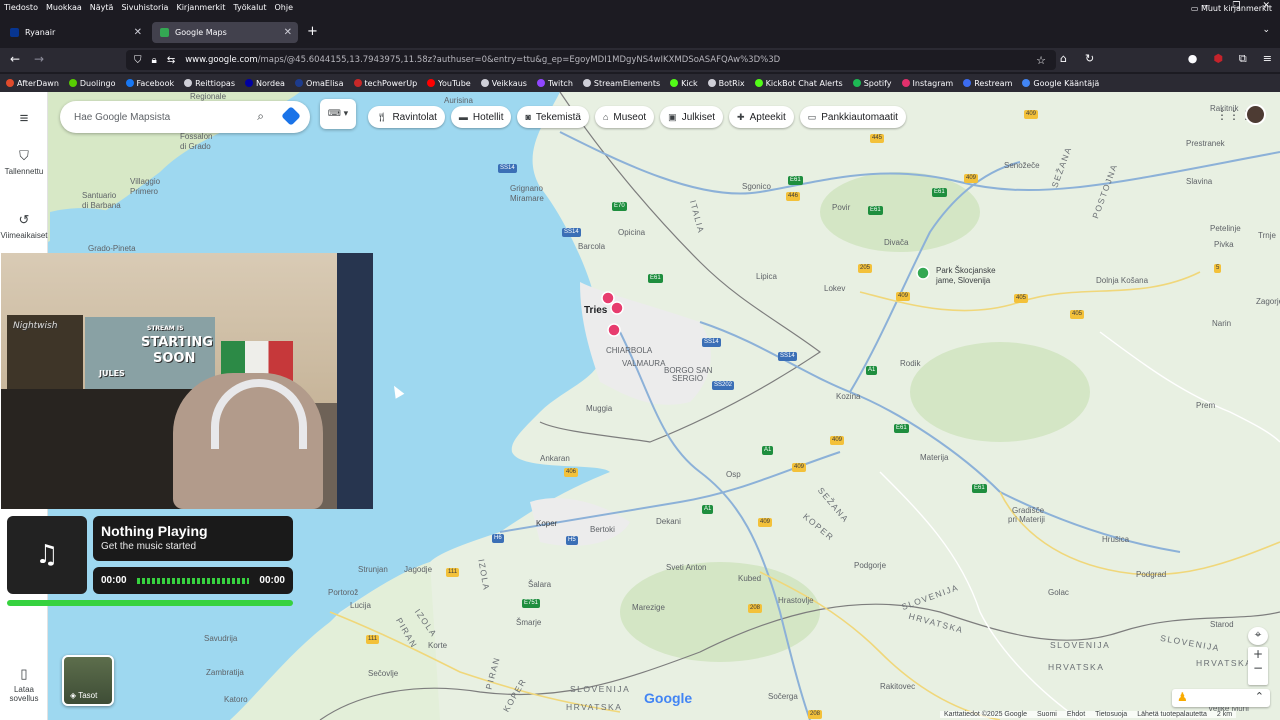 The image size is (1280, 720). I want to click on chip-tekemistä: ◙ Tekemistä, so click(553, 117).